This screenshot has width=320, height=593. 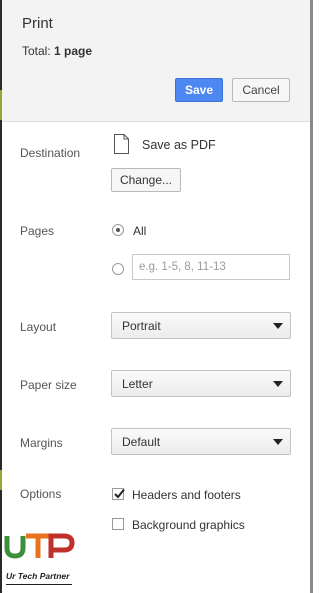 What do you see at coordinates (211, 267) in the screenshot?
I see `pages-custom-input` at bounding box center [211, 267].